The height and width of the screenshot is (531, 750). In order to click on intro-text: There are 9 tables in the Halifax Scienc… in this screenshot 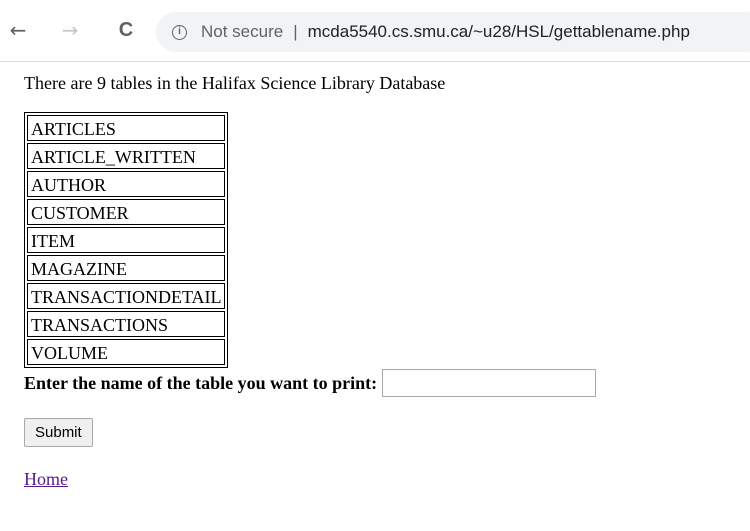, I will do `click(235, 83)`.